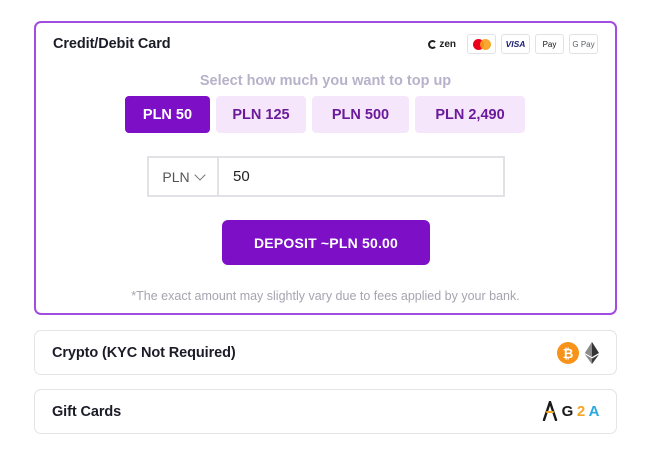 Image resolution: width=658 pixels, height=460 pixels. Describe the element at coordinates (199, 174) in the screenshot. I see `chevron-down-icon` at that location.